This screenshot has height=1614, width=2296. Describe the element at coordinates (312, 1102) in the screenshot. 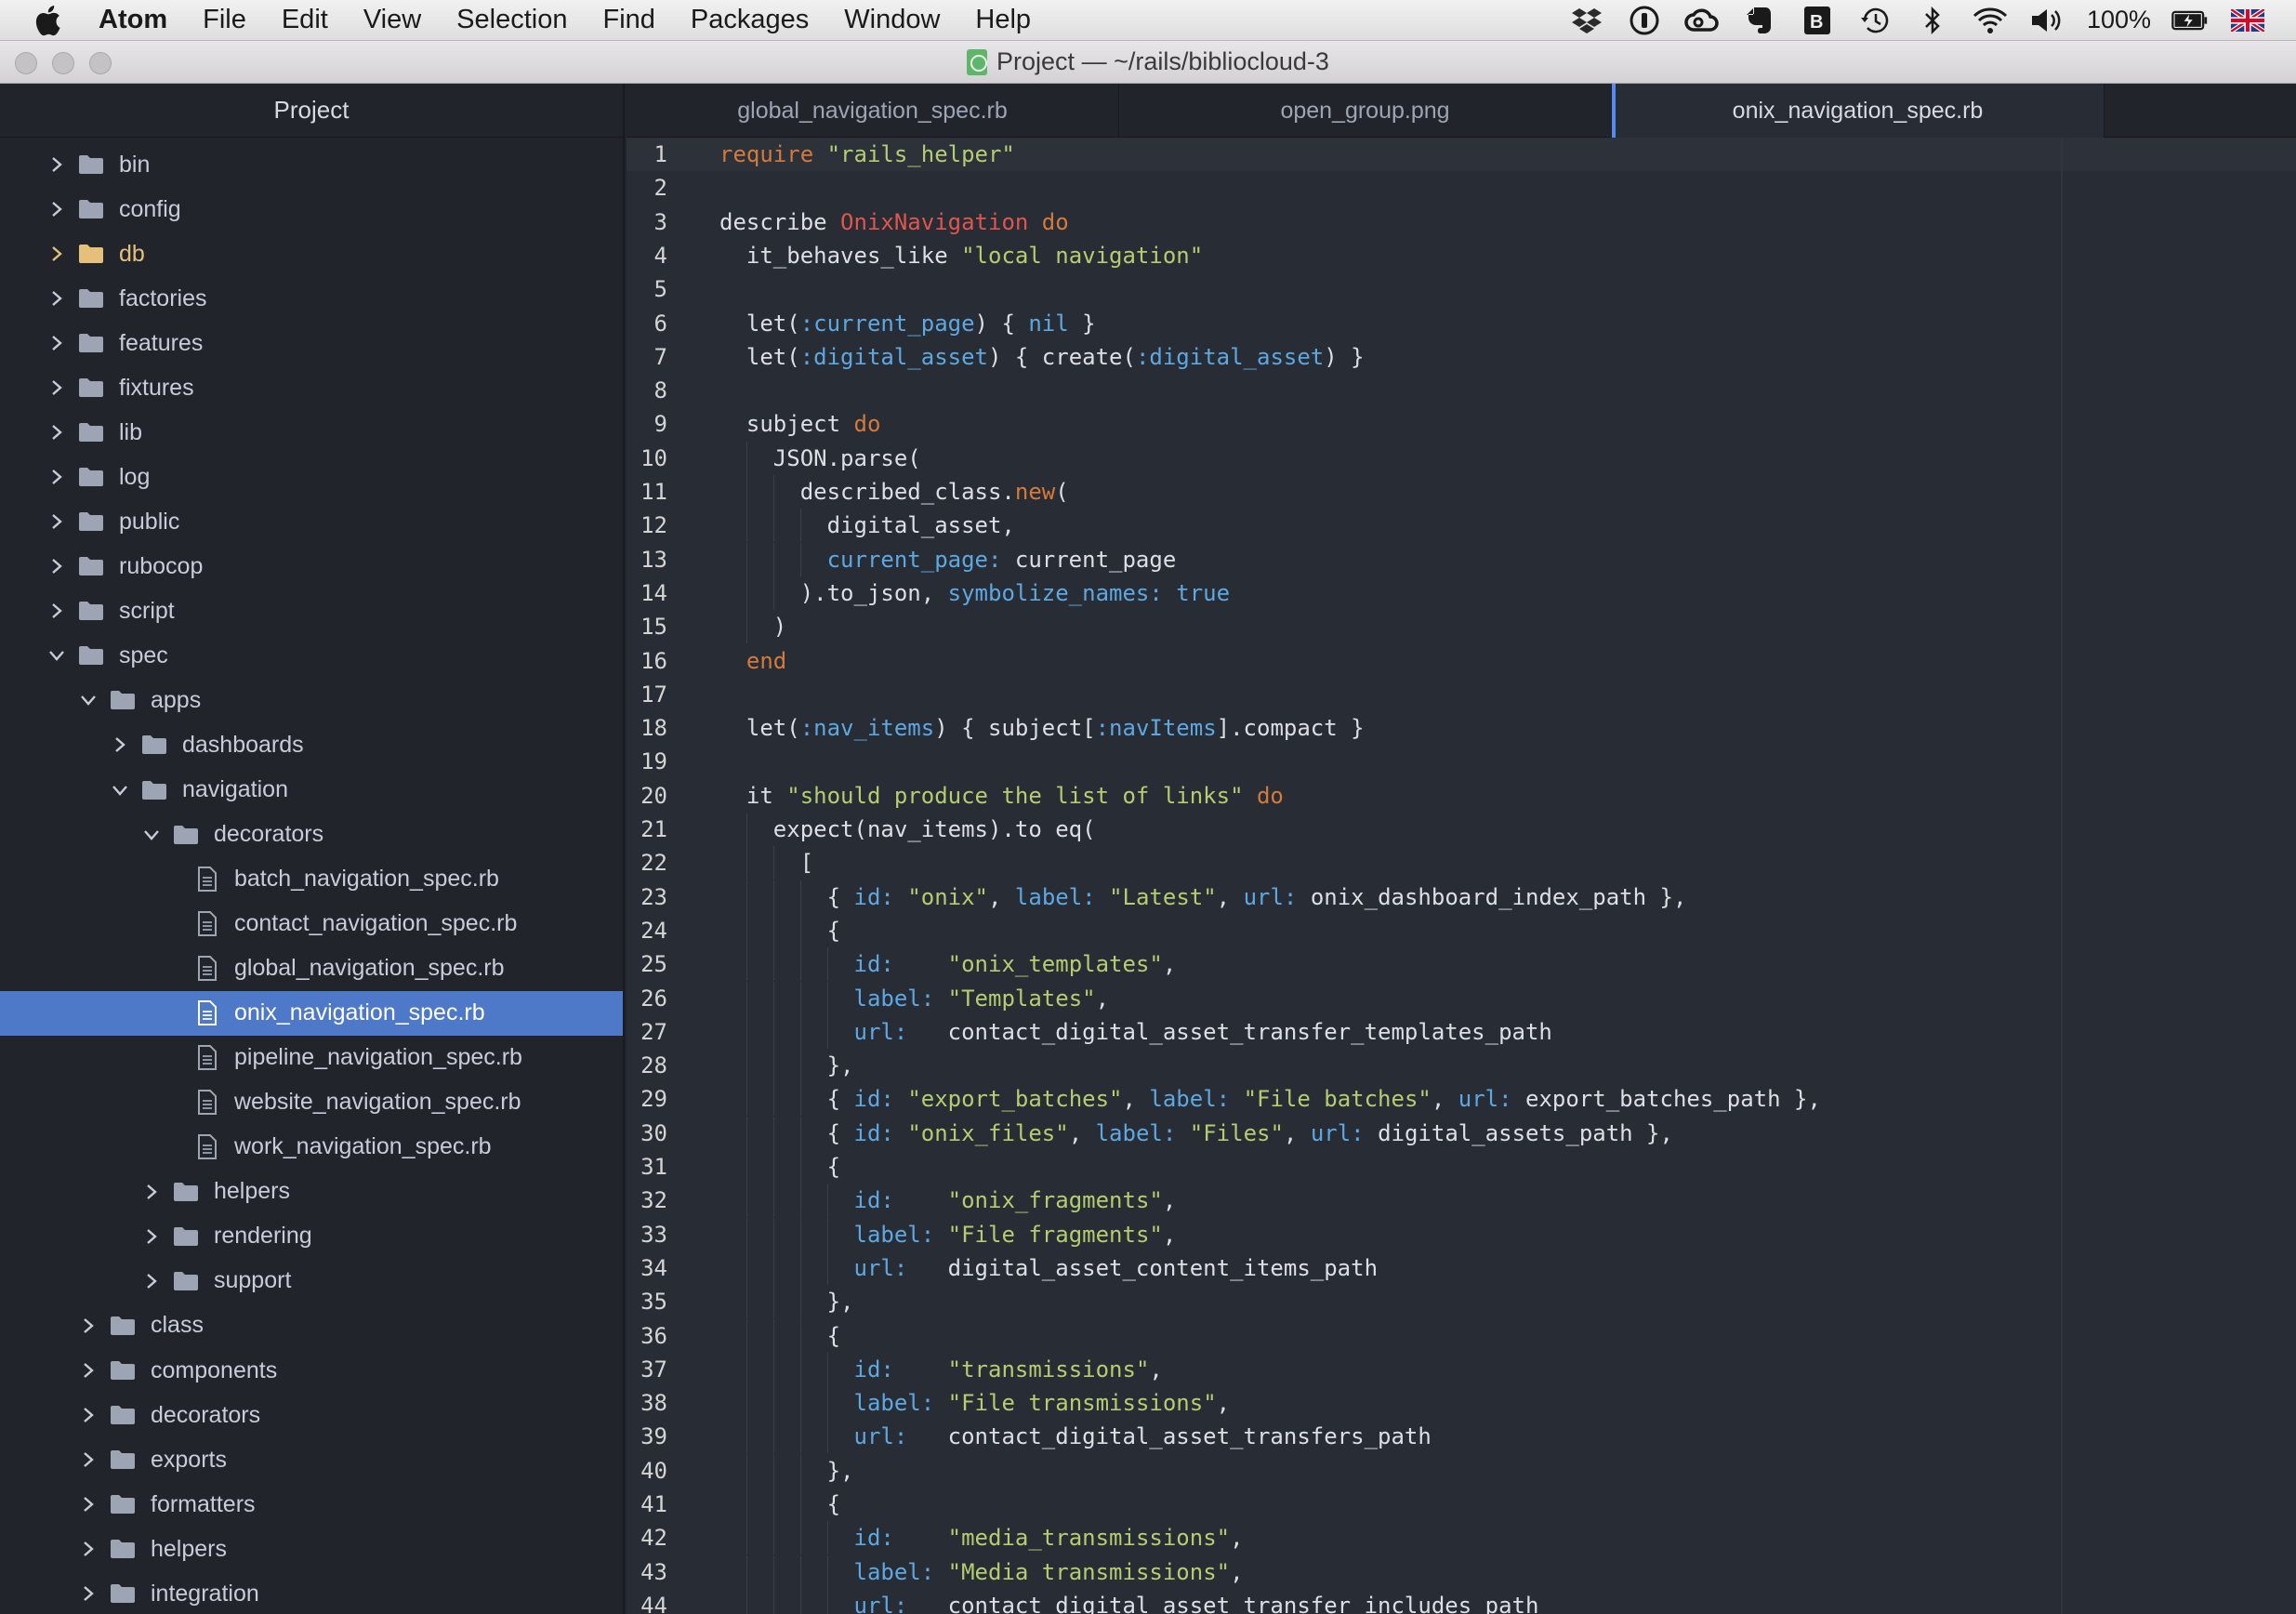

I see `tree-file-item: website_navigation_spec.rb` at that location.